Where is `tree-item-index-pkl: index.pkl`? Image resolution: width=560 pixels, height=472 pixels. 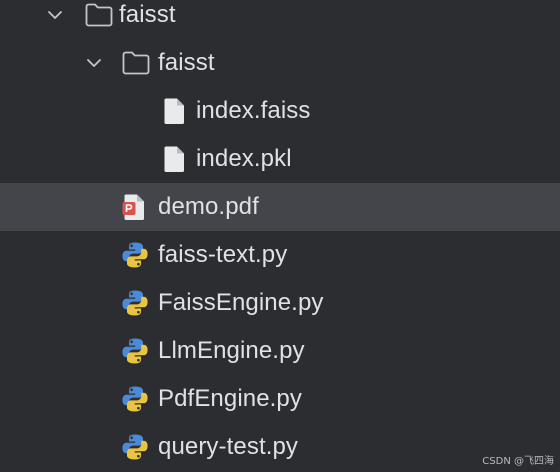 tree-item-index-pkl: index.pkl is located at coordinates (280, 159).